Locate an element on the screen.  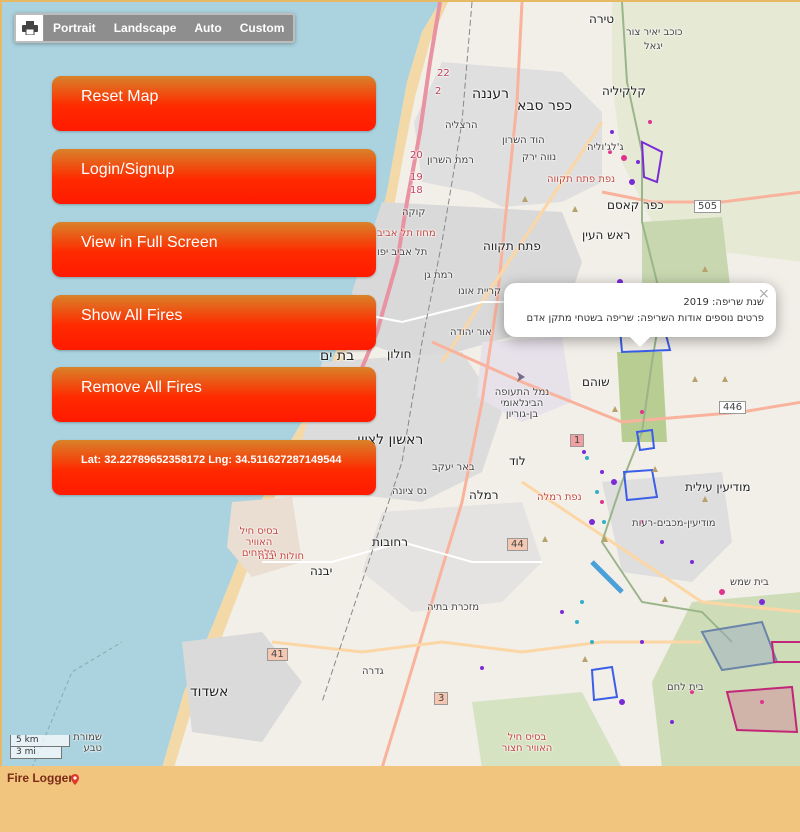
place-label: באר יעקב is located at coordinates (453, 467).